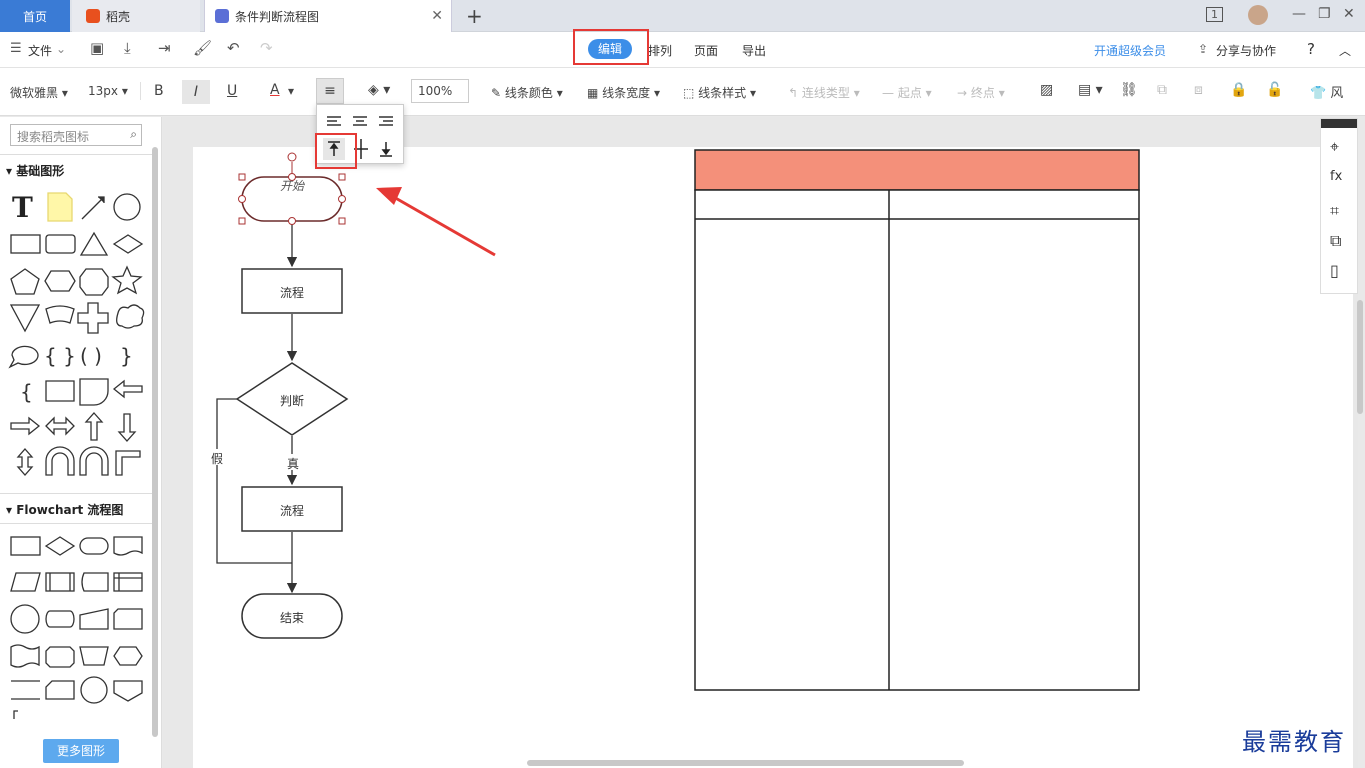 The image size is (1365, 768). What do you see at coordinates (389, 196) in the screenshot?
I see `annotation-arrow-head` at bounding box center [389, 196].